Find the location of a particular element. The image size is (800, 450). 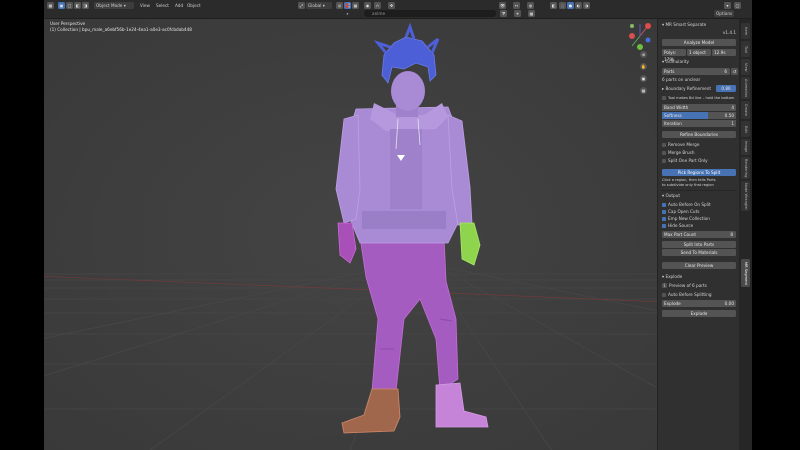

hide-source-row: Hide Source is located at coordinates (699, 225).